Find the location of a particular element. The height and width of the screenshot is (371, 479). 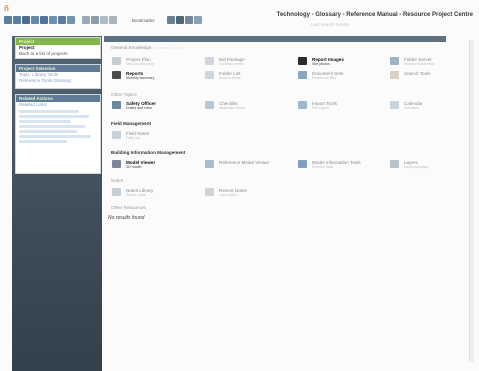

subtitle: Last search results is located at coordinates (330, 24).